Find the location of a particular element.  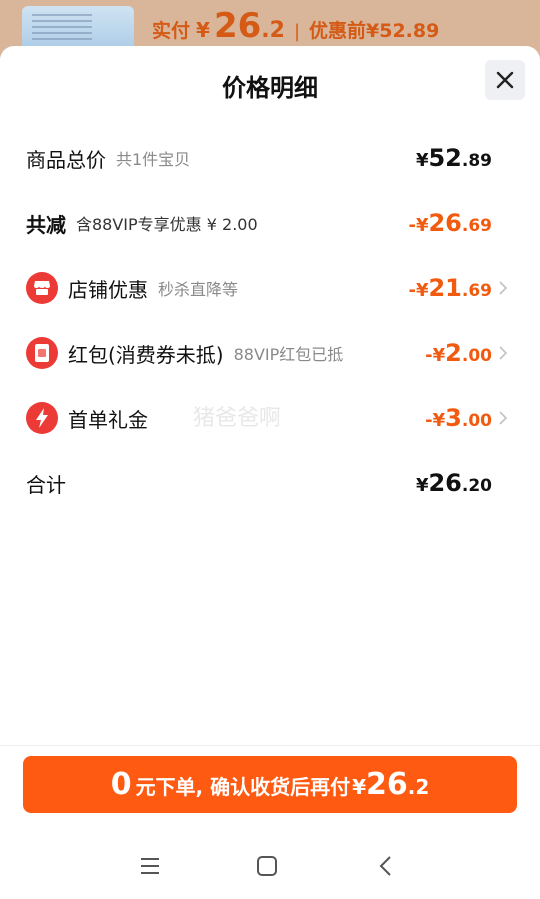

cta-currency: ¥ is located at coordinates (359, 787).